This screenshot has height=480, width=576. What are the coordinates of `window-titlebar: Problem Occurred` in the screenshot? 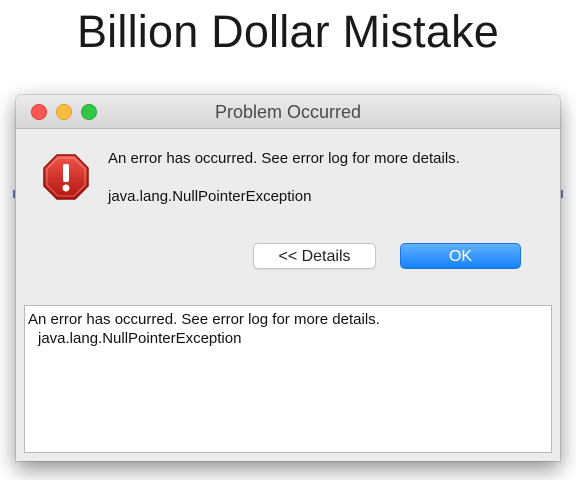 It's located at (288, 112).